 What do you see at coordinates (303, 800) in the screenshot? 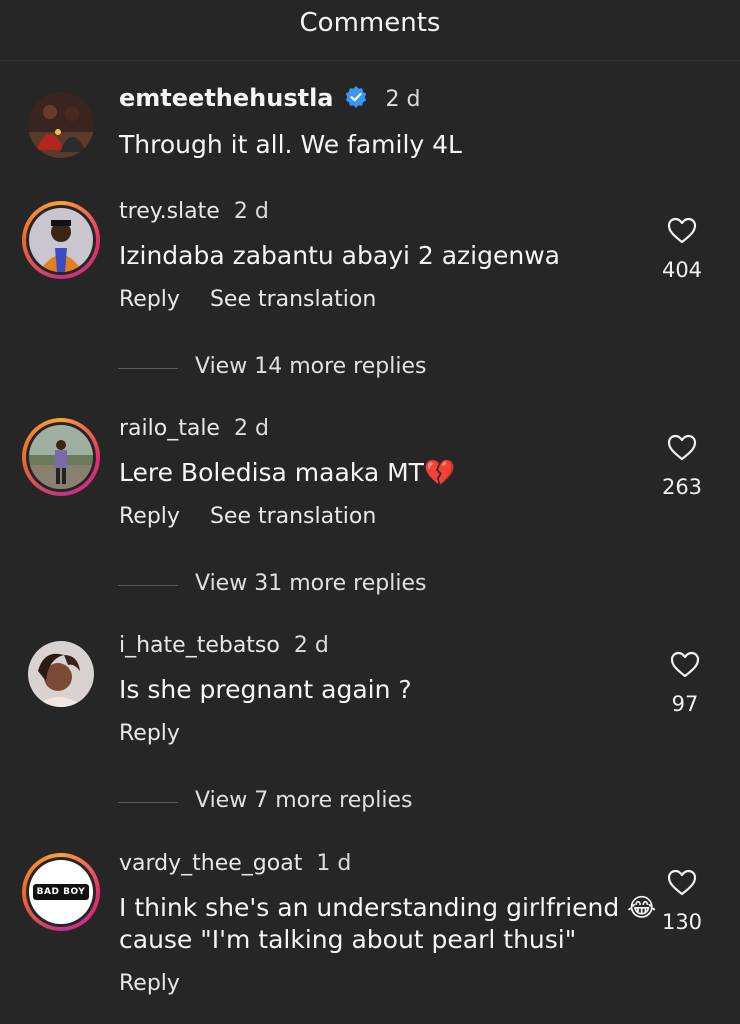
I see `view-more-label: View 7 more replies` at bounding box center [303, 800].